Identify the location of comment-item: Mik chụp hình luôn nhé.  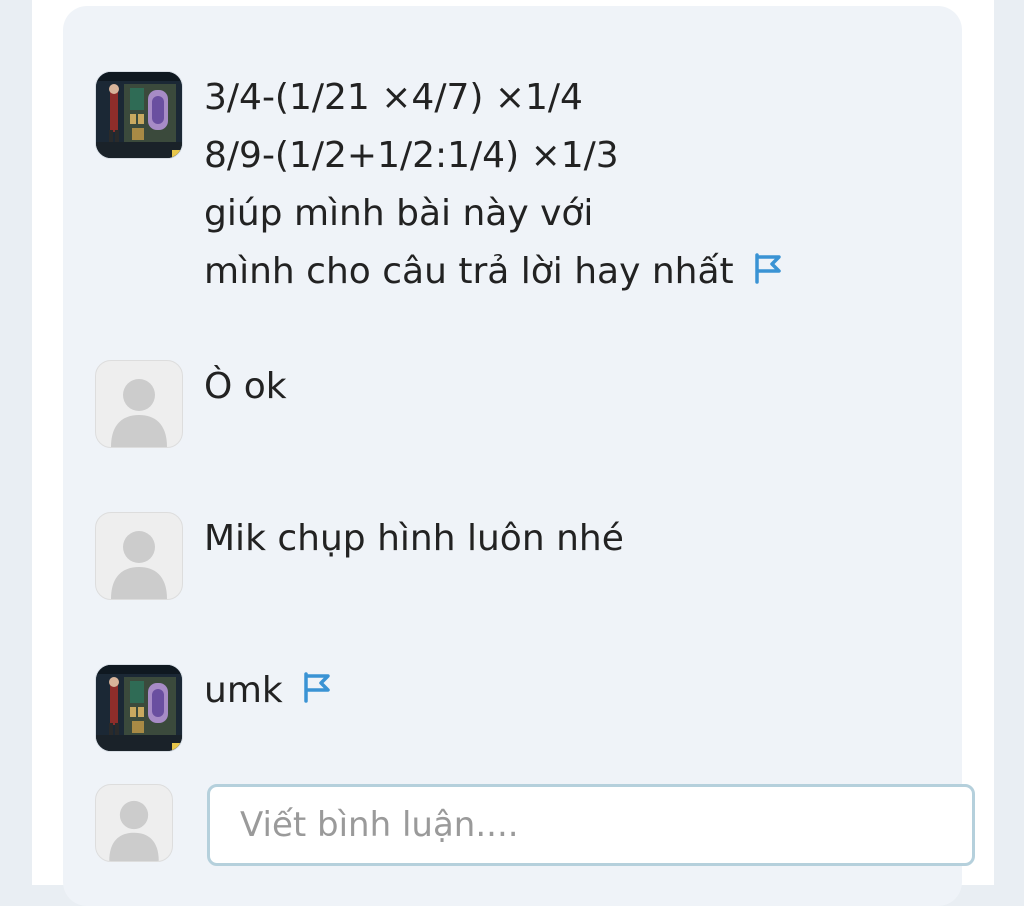
(359, 556).